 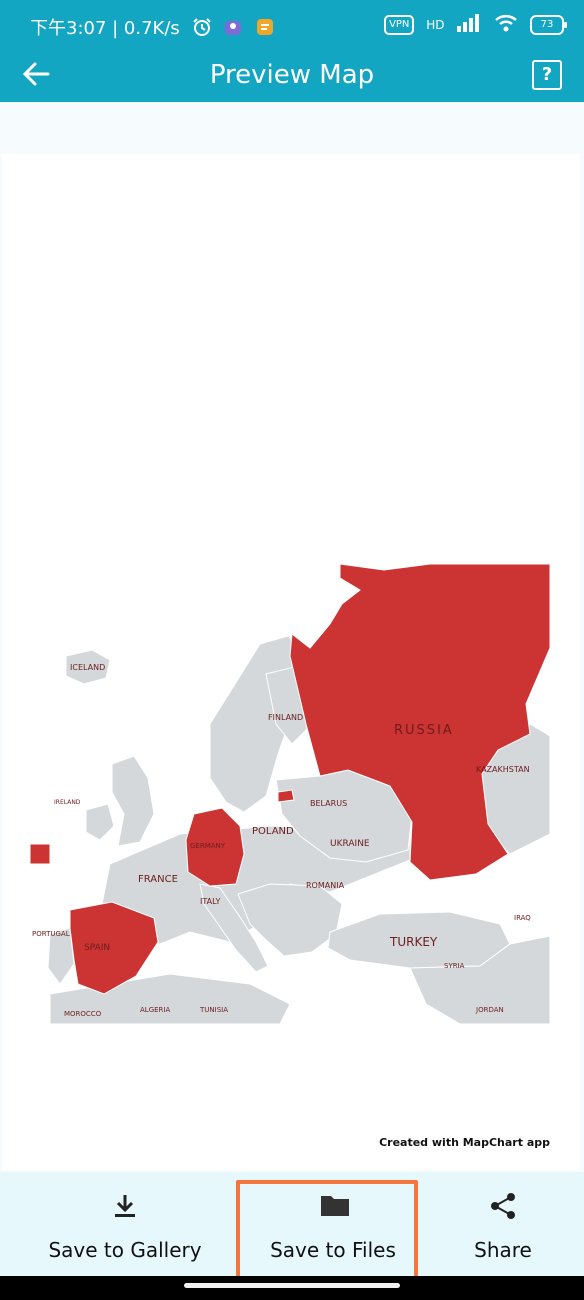 I want to click on vpn-badge: VPN, so click(x=399, y=24).